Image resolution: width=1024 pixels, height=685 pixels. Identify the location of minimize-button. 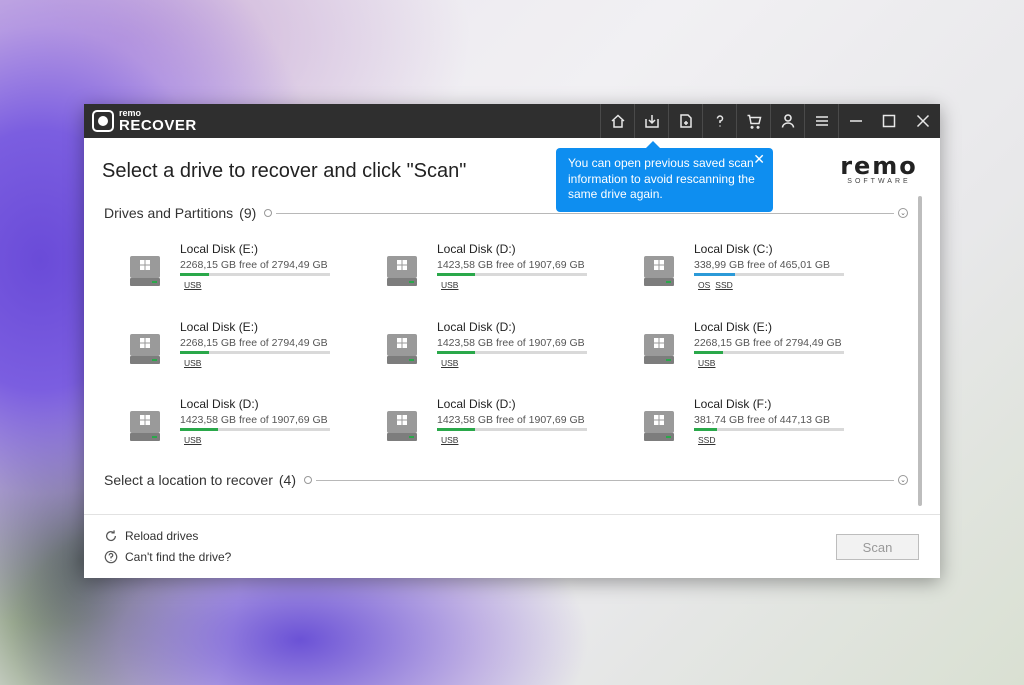
(855, 121).